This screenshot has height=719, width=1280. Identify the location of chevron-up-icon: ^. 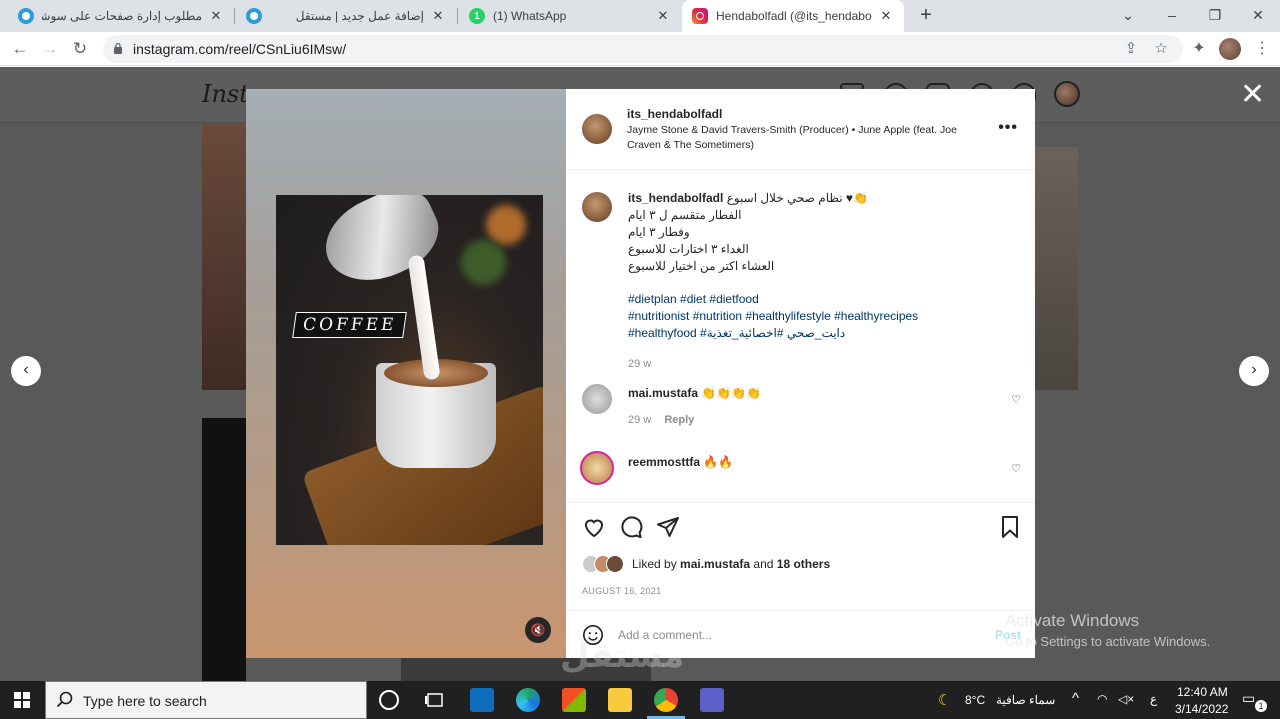
(1075, 698).